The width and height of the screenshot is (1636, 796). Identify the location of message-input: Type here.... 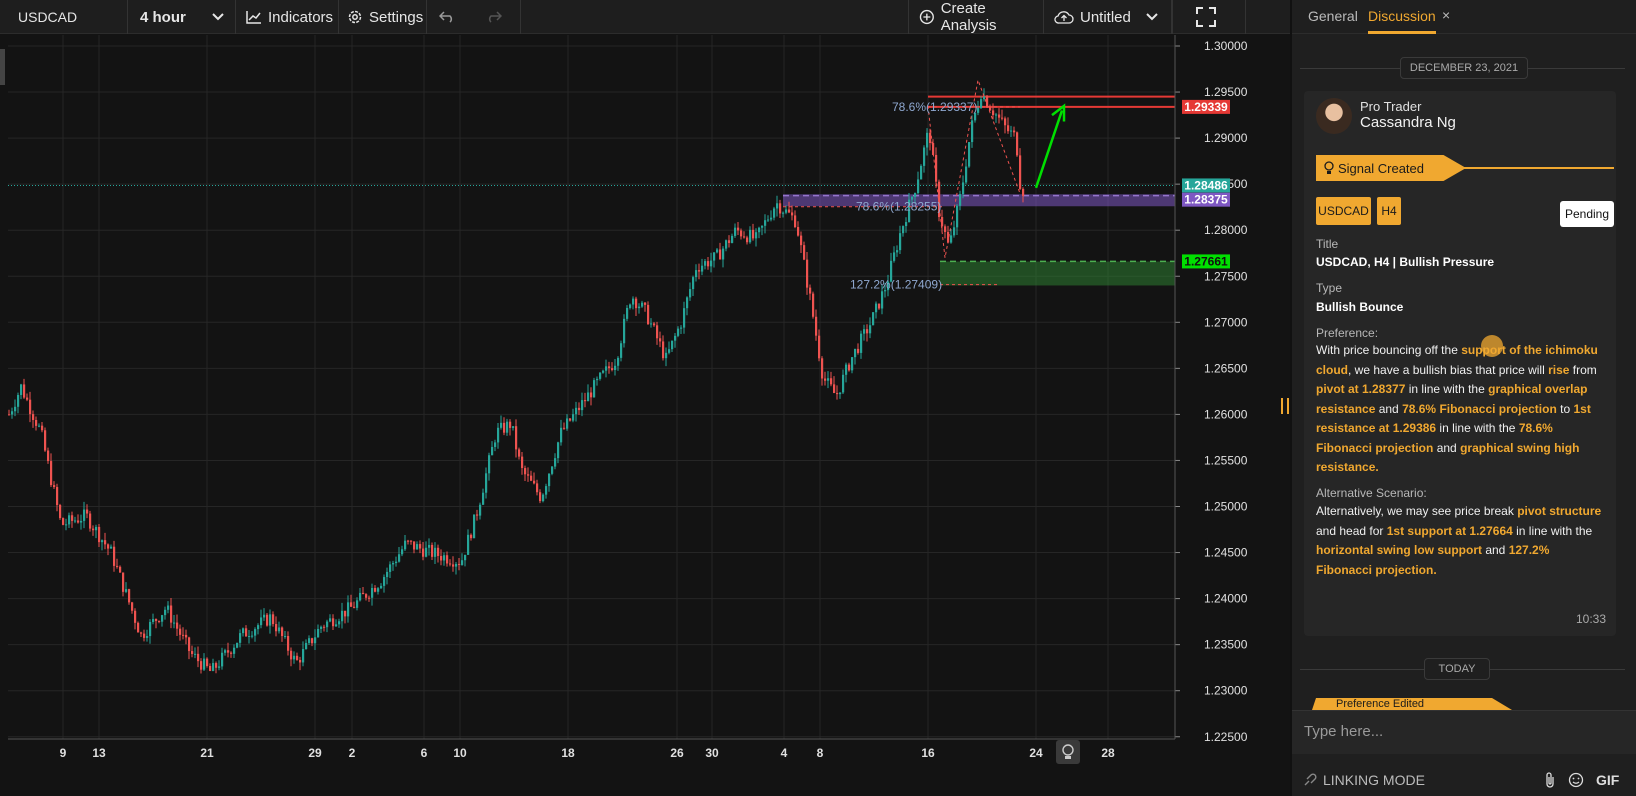
(1464, 732).